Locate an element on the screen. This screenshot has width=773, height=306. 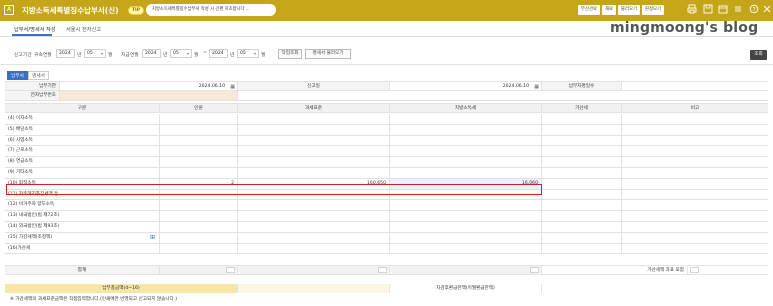
penalty-include-checkbox is located at coordinates (694, 270).